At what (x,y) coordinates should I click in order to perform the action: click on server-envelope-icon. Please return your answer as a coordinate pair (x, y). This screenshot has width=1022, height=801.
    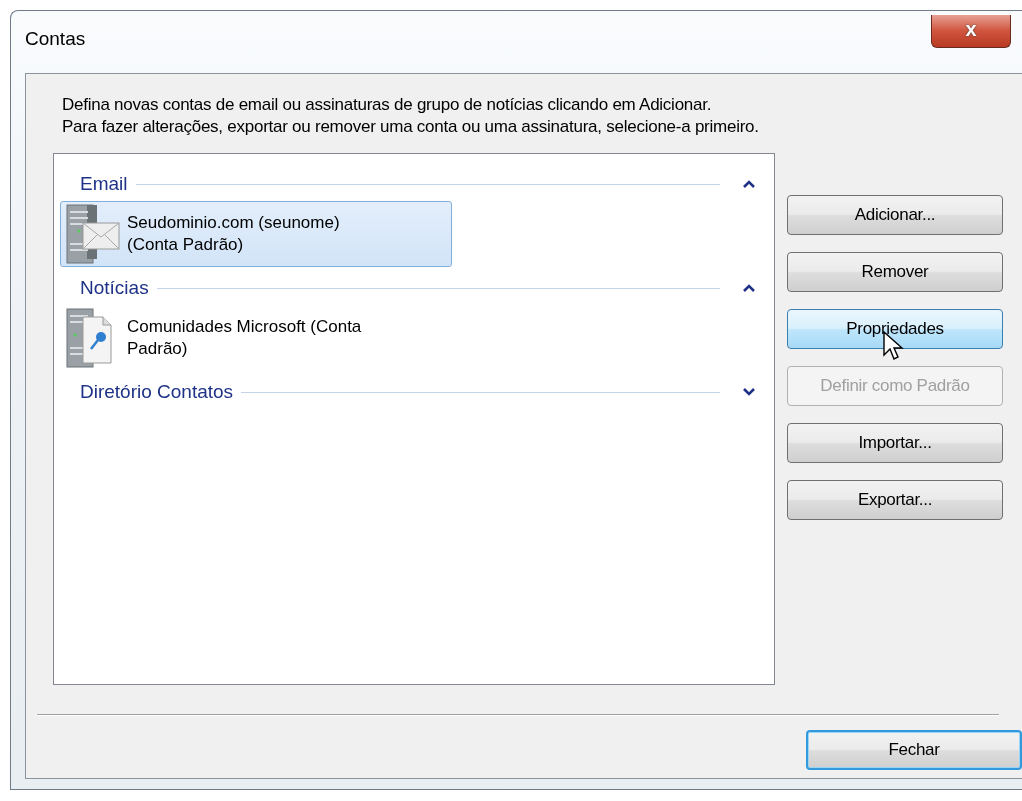
    Looking at the image, I should click on (93, 234).